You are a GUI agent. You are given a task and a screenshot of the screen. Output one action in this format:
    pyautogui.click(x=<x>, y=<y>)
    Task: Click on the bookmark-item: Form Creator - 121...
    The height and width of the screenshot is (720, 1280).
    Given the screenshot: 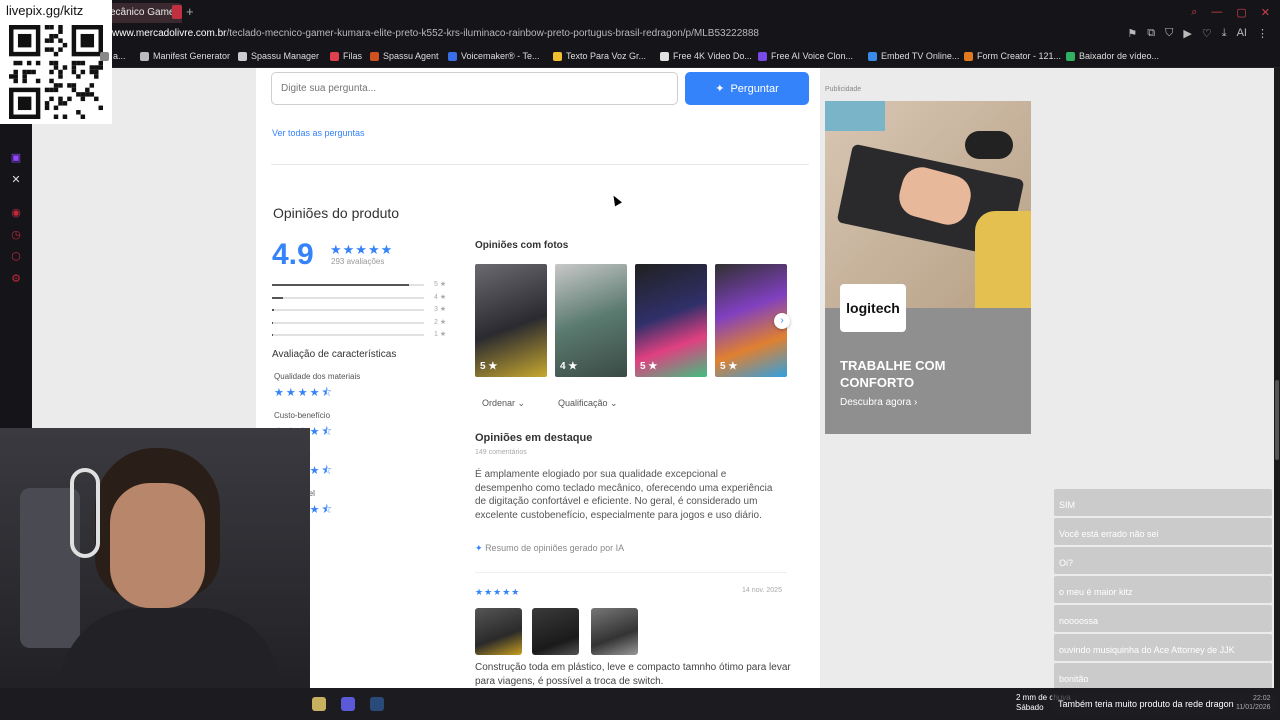 What is the action you would take?
    pyautogui.click(x=1012, y=56)
    